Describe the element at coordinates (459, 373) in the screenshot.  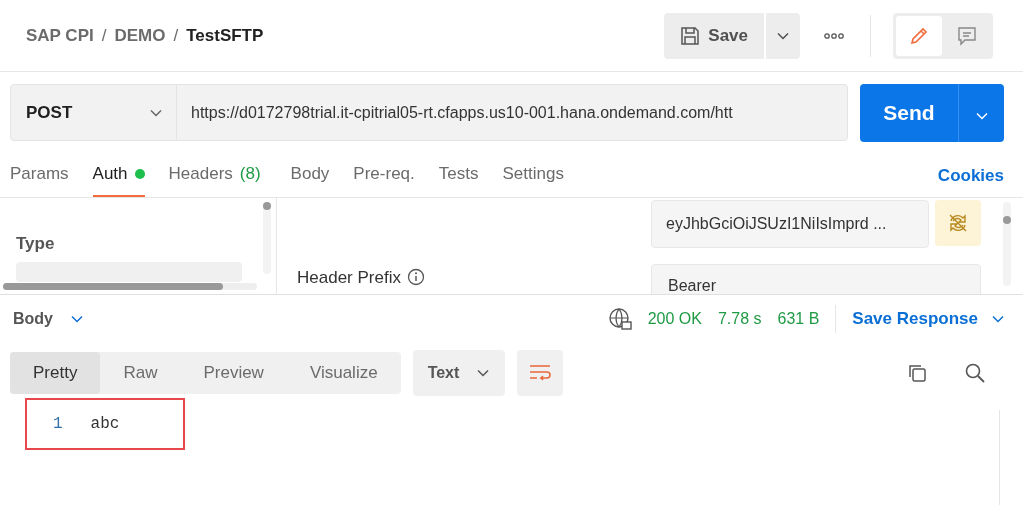
I see `format-dropdown: Text` at that location.